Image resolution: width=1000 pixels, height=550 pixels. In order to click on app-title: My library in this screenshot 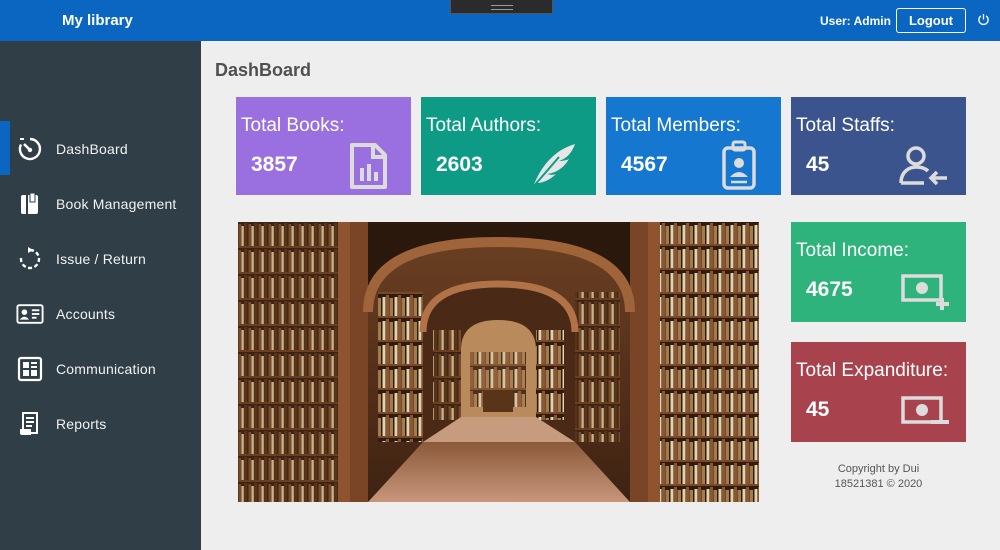, I will do `click(97, 20)`.